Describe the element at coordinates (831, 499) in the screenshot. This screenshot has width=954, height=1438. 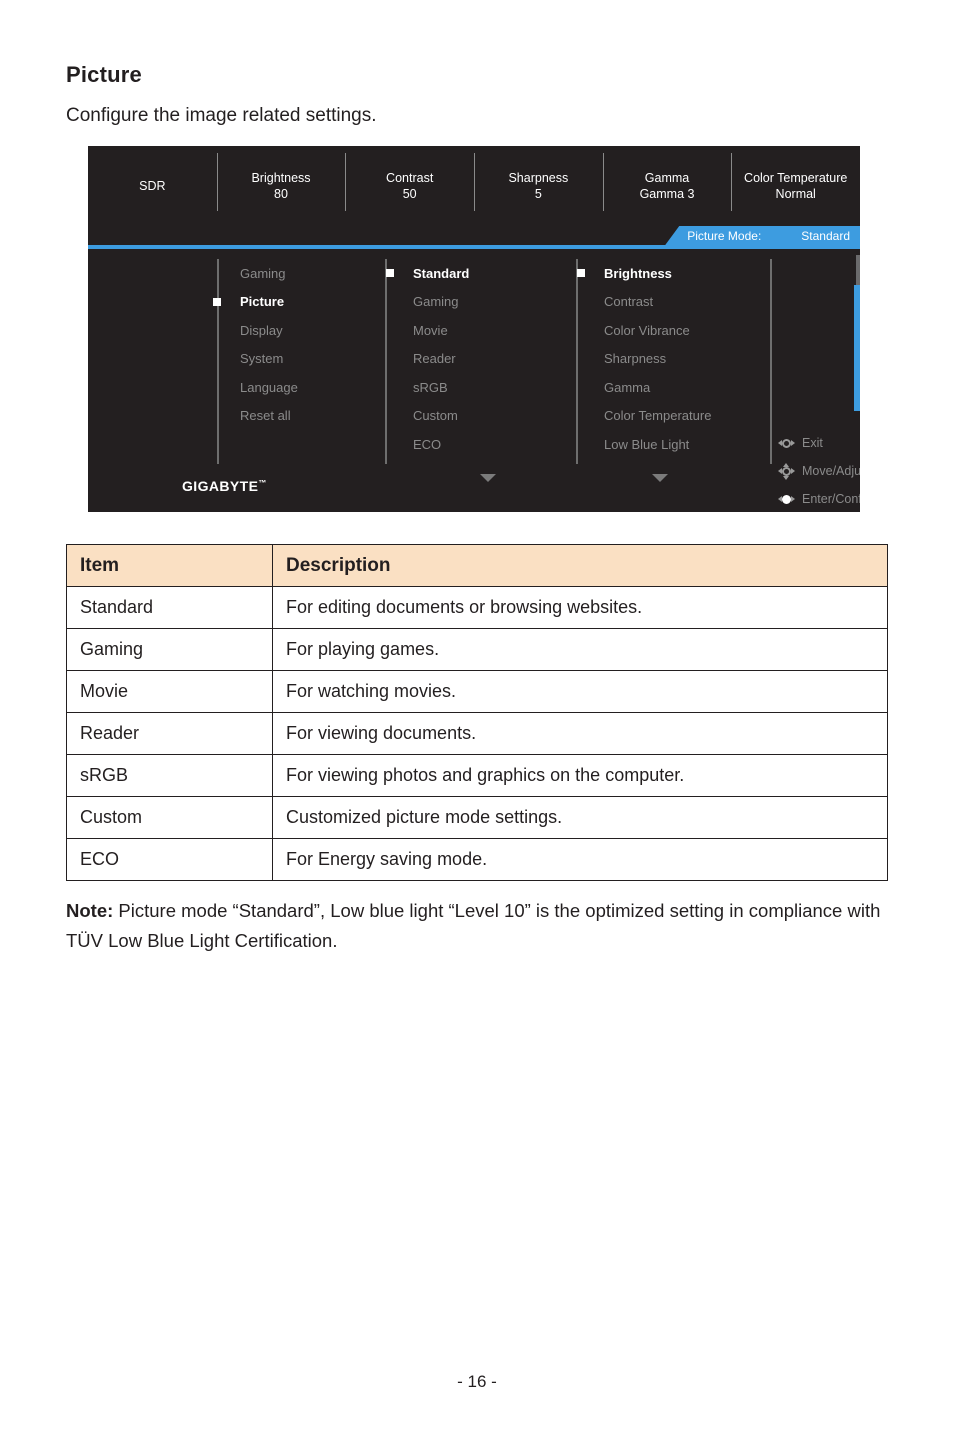
I see `joystick-hint-label: Enter/Confirm` at that location.